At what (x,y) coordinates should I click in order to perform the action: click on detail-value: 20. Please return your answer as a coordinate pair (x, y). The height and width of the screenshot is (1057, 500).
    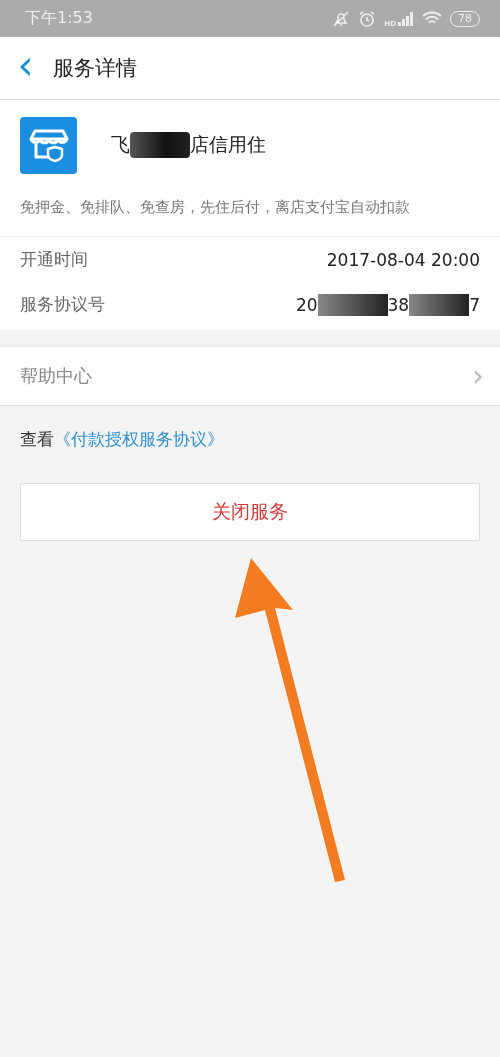
    Looking at the image, I should click on (306, 304).